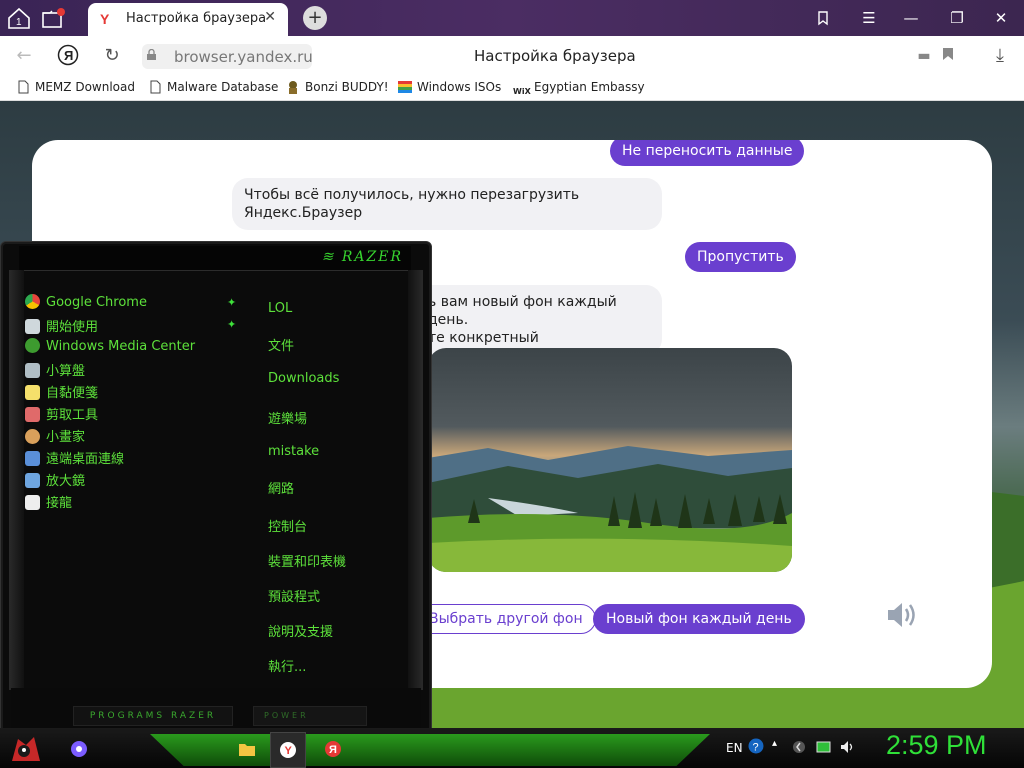 This screenshot has height=768, width=1024. I want to click on bookmark-button, so click(948, 56).